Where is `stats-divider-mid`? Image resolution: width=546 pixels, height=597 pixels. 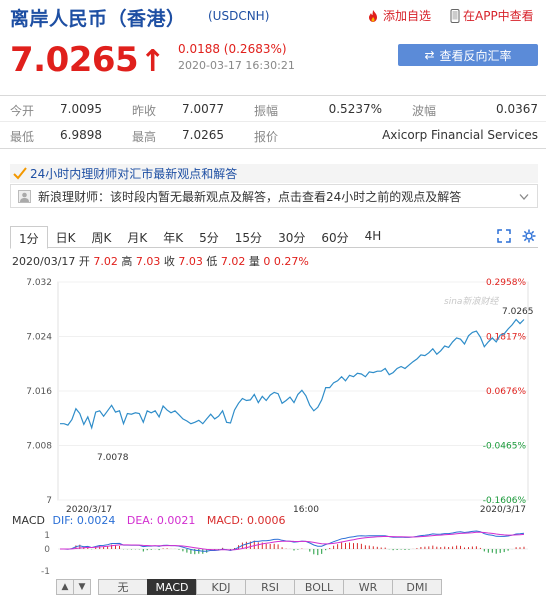 stats-divider-mid is located at coordinates (273, 121).